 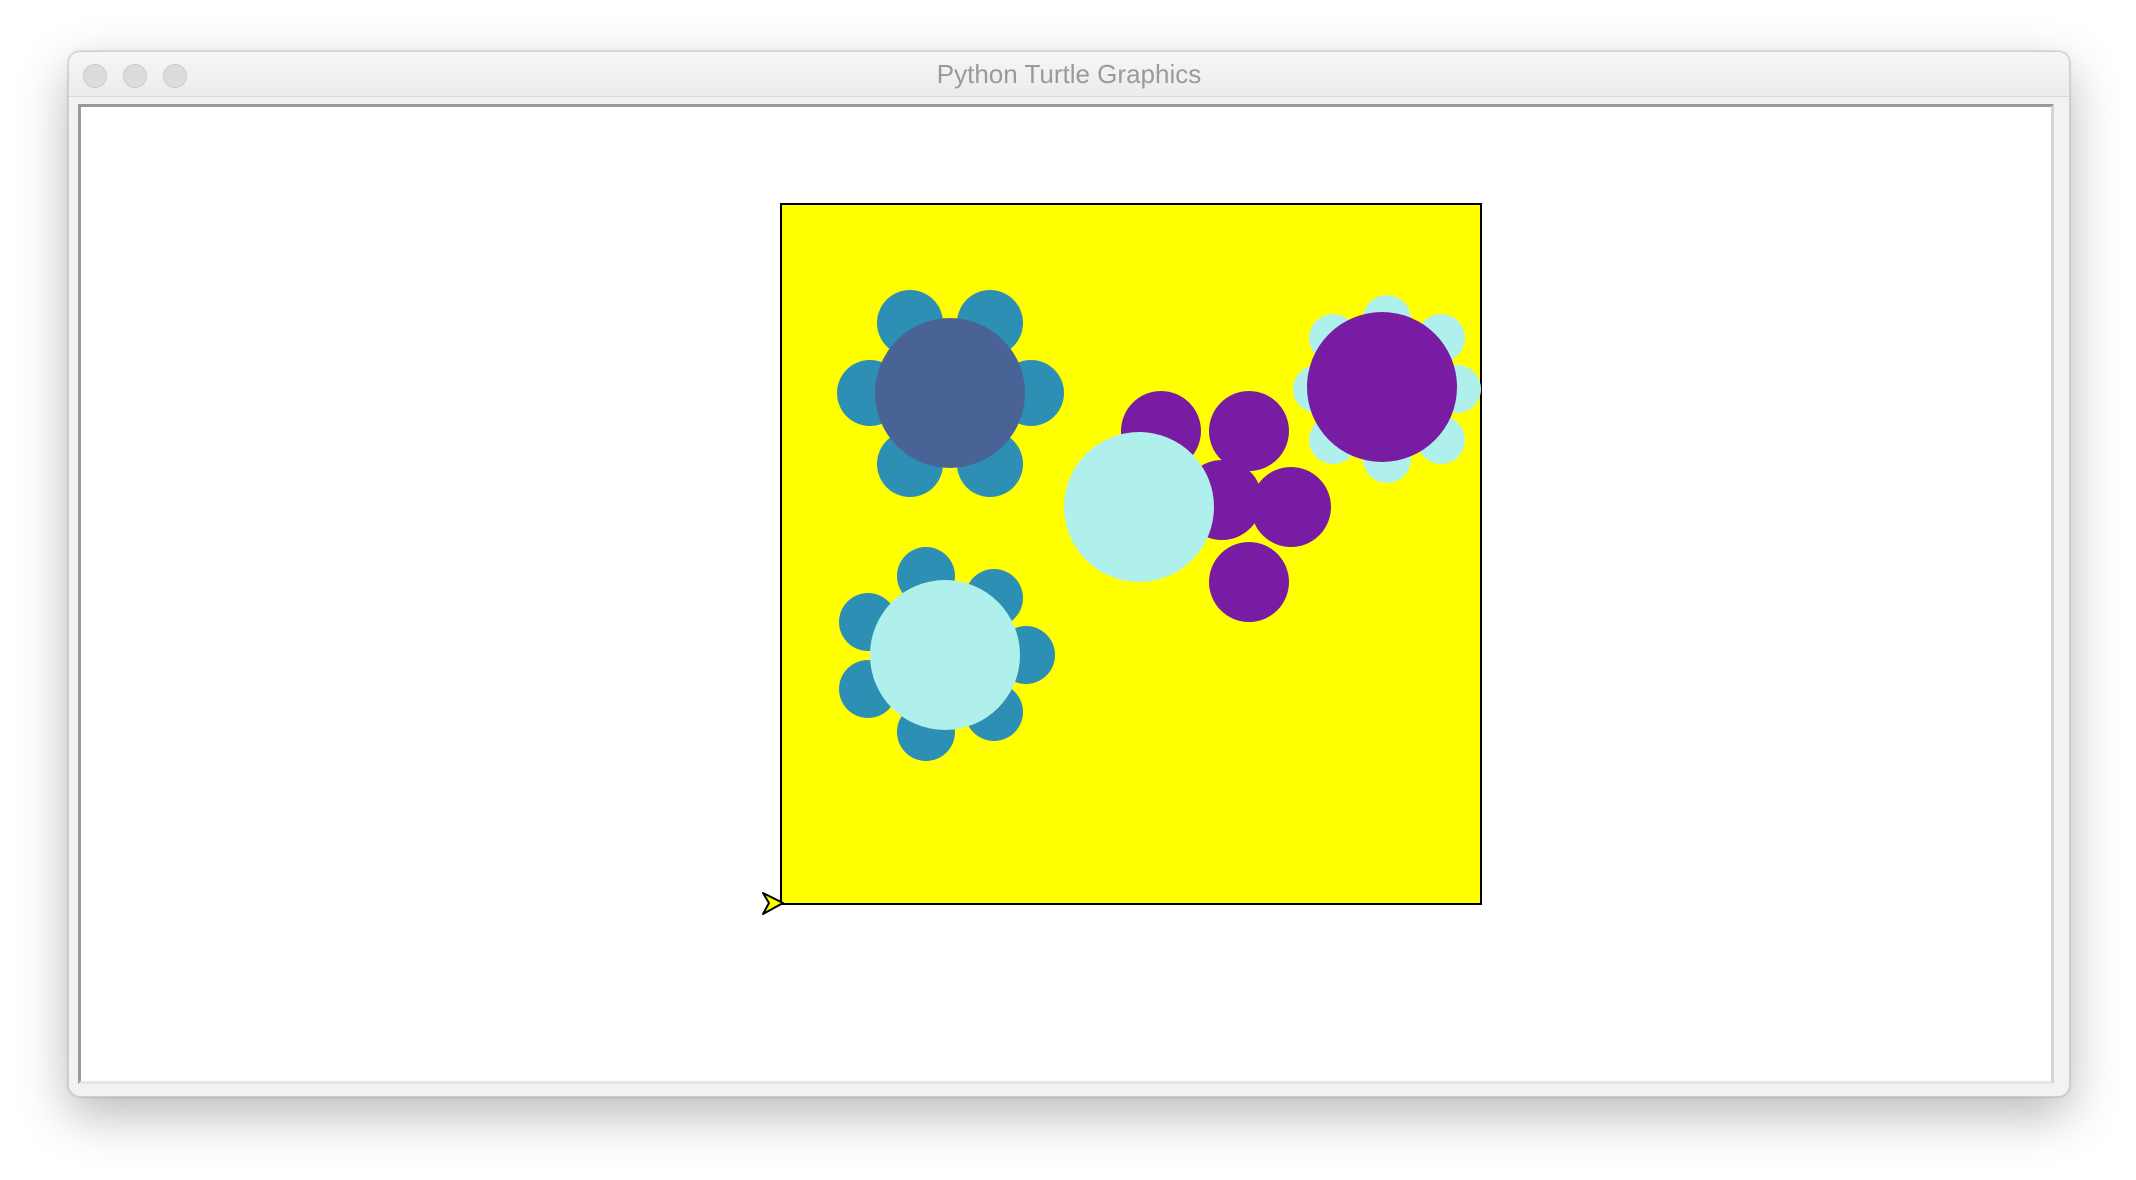 I want to click on window-titlebar: Python Turtle Graphics, so click(x=1069, y=74).